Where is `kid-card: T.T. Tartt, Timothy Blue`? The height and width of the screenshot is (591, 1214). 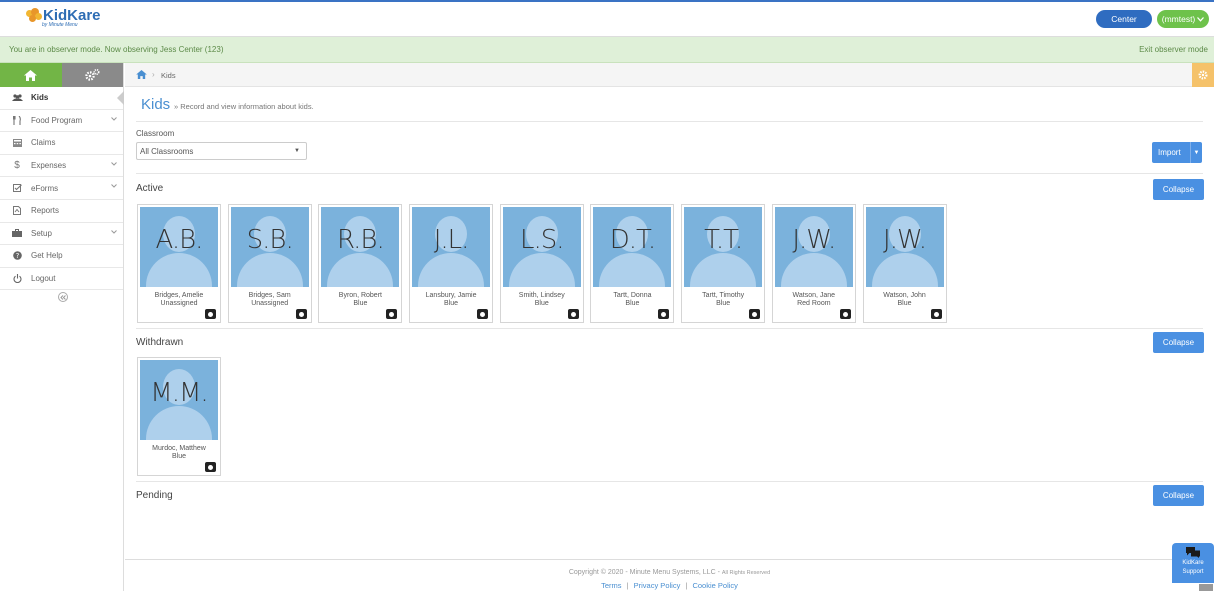 kid-card: T.T. Tartt, Timothy Blue is located at coordinates (723, 263).